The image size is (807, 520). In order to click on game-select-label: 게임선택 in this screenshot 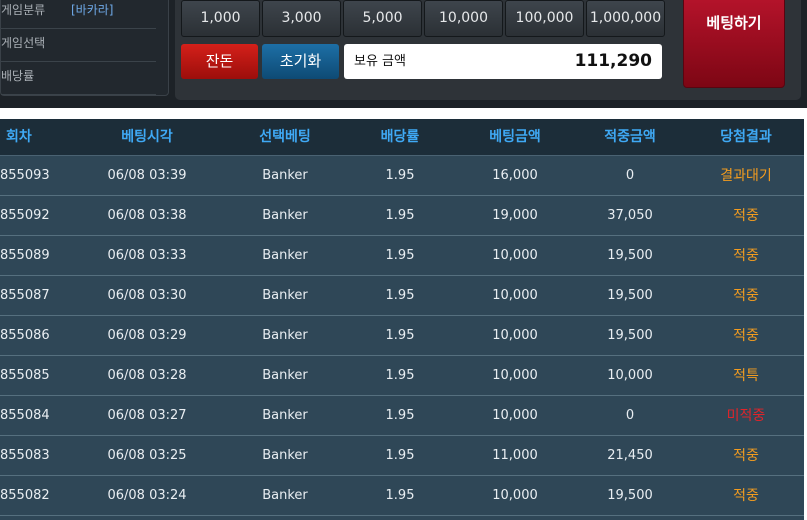, I will do `click(23, 43)`.